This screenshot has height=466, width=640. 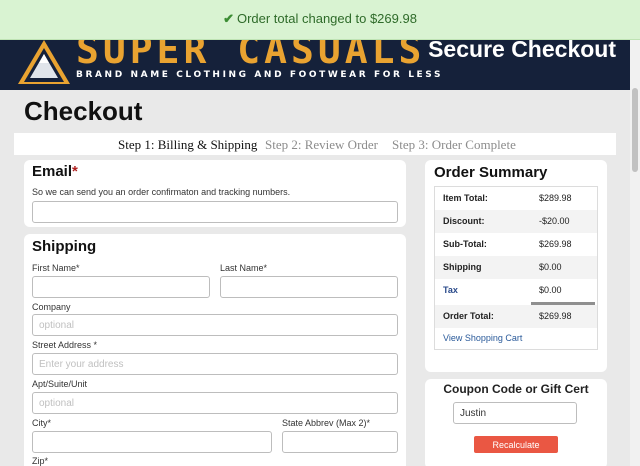 I want to click on step-review-order: Step 2: Review Order, so click(x=322, y=144).